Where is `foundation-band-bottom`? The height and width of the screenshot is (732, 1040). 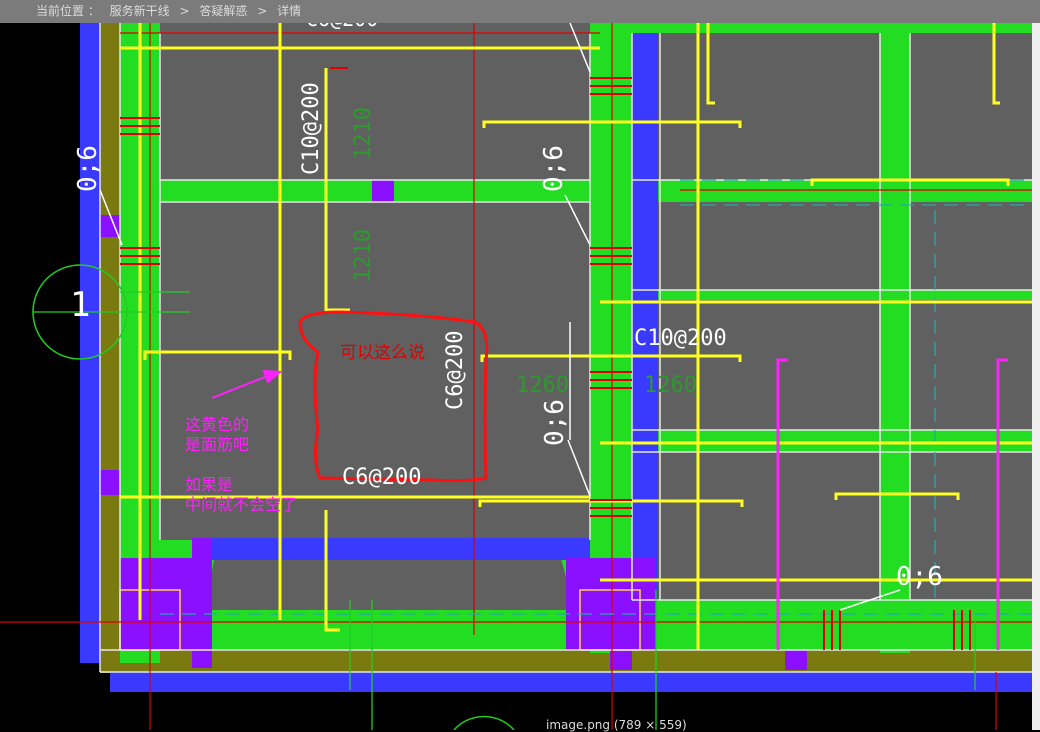
foundation-band-bottom is located at coordinates (566, 661).